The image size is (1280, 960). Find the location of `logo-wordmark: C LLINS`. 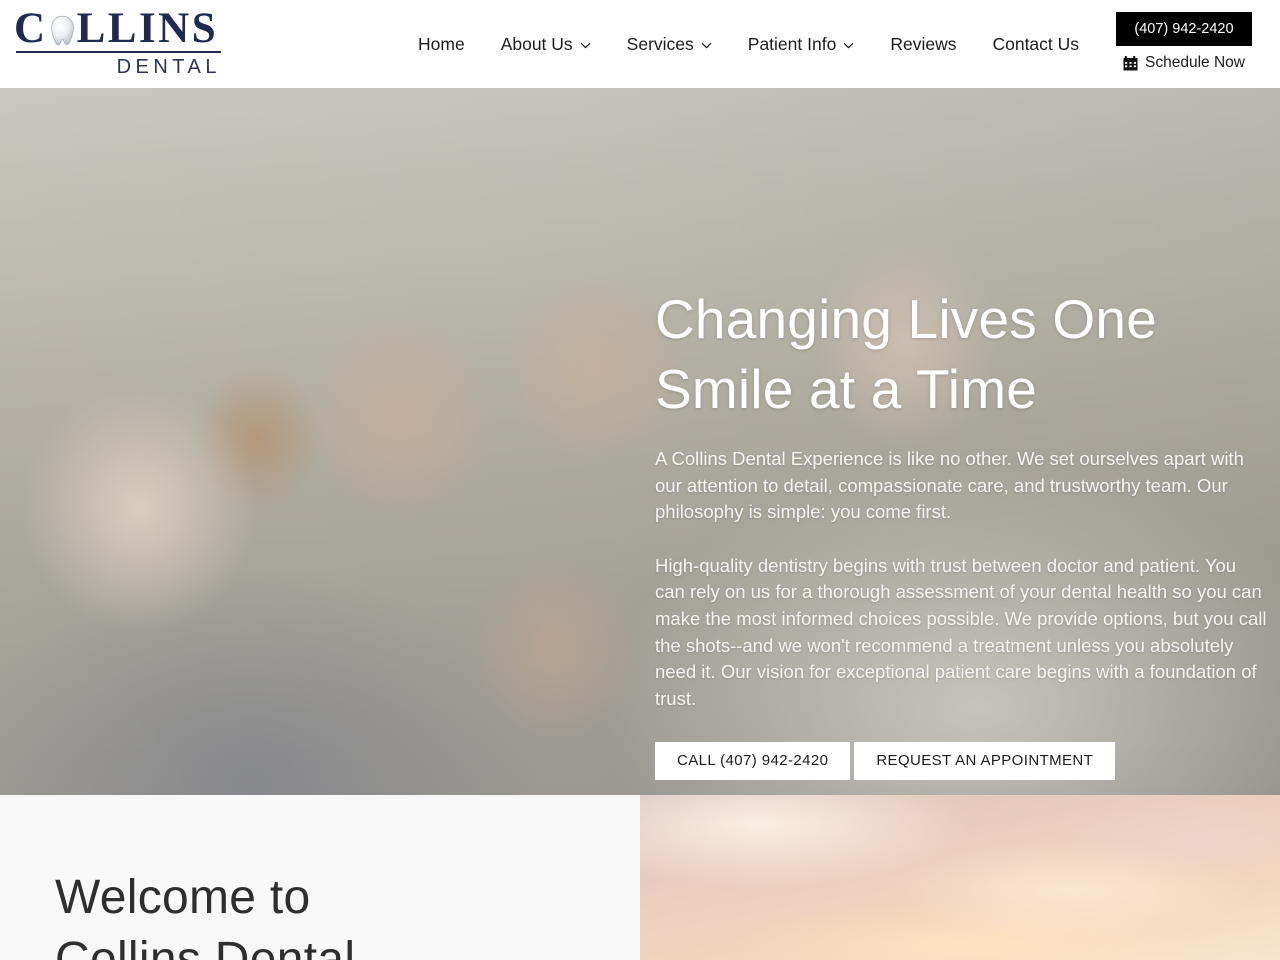

logo-wordmark: C LLINS is located at coordinates (129, 30).